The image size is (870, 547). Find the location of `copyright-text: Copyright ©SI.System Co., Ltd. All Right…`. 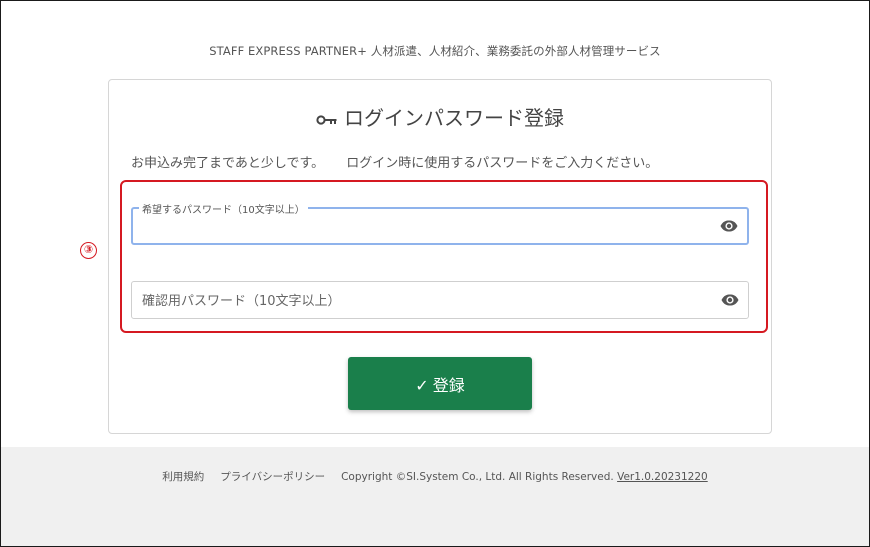

copyright-text: Copyright ©SI.System Co., Ltd. All Right… is located at coordinates (477, 477).